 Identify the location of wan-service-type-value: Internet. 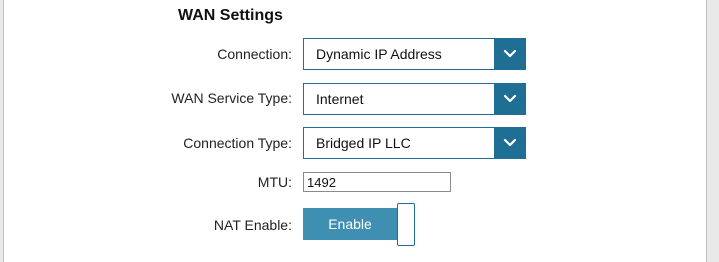
(340, 99).